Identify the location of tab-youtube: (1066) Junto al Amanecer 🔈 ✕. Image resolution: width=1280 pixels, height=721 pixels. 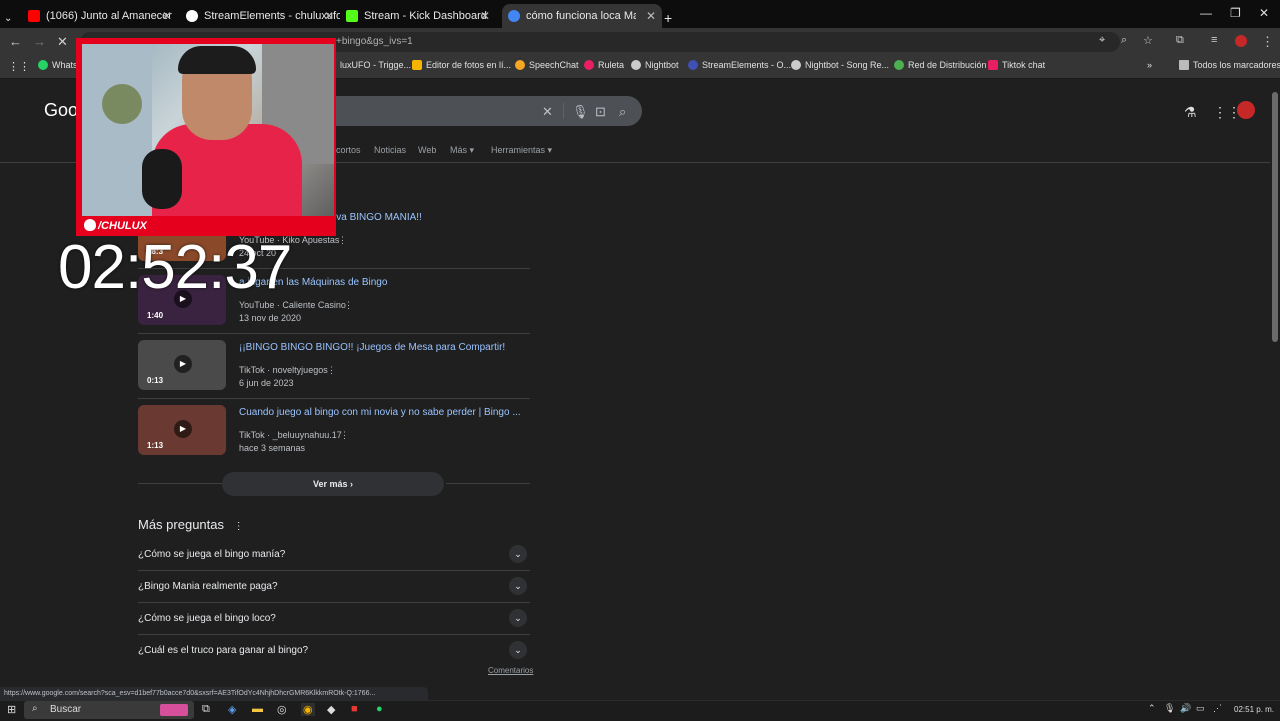
(103, 16).